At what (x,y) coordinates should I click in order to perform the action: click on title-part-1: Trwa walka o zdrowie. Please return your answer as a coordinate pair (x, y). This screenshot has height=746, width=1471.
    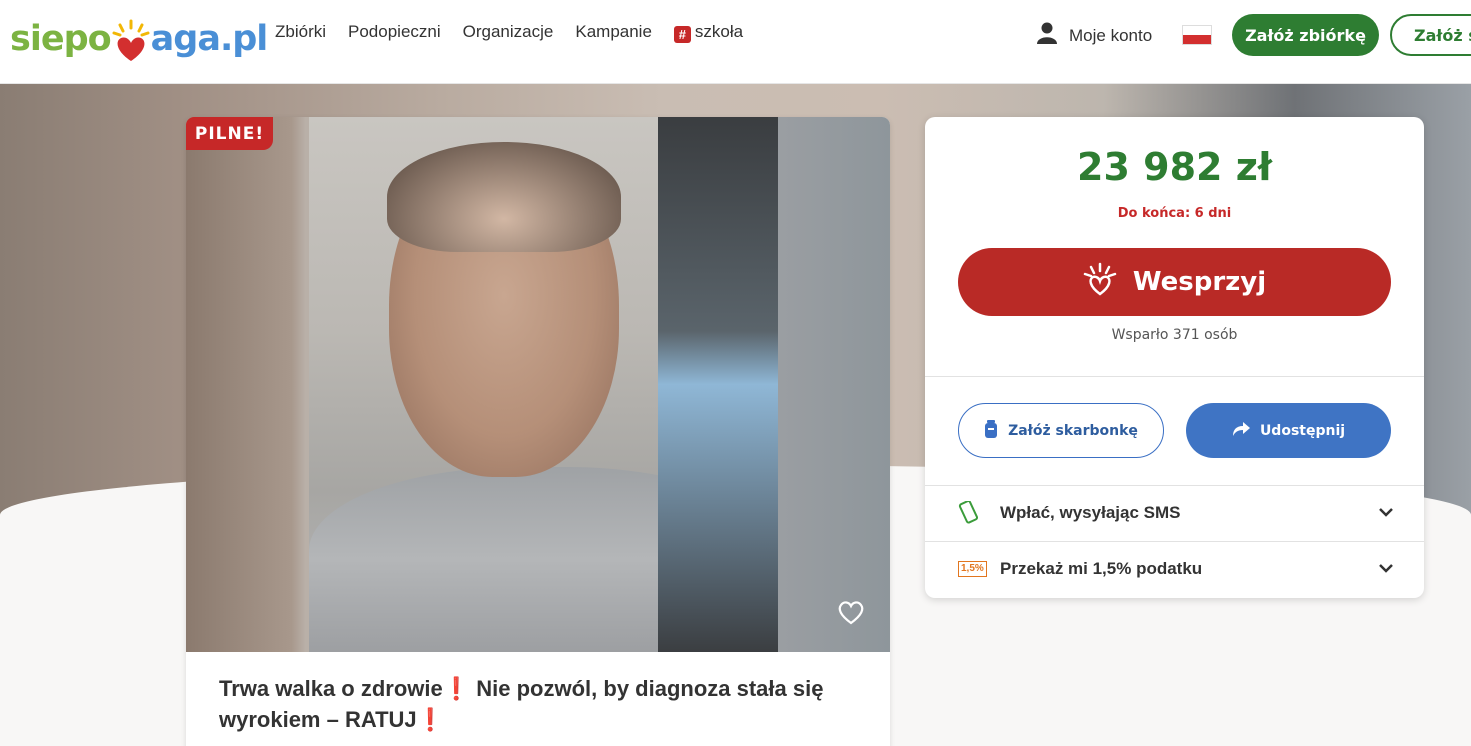
    Looking at the image, I should click on (331, 688).